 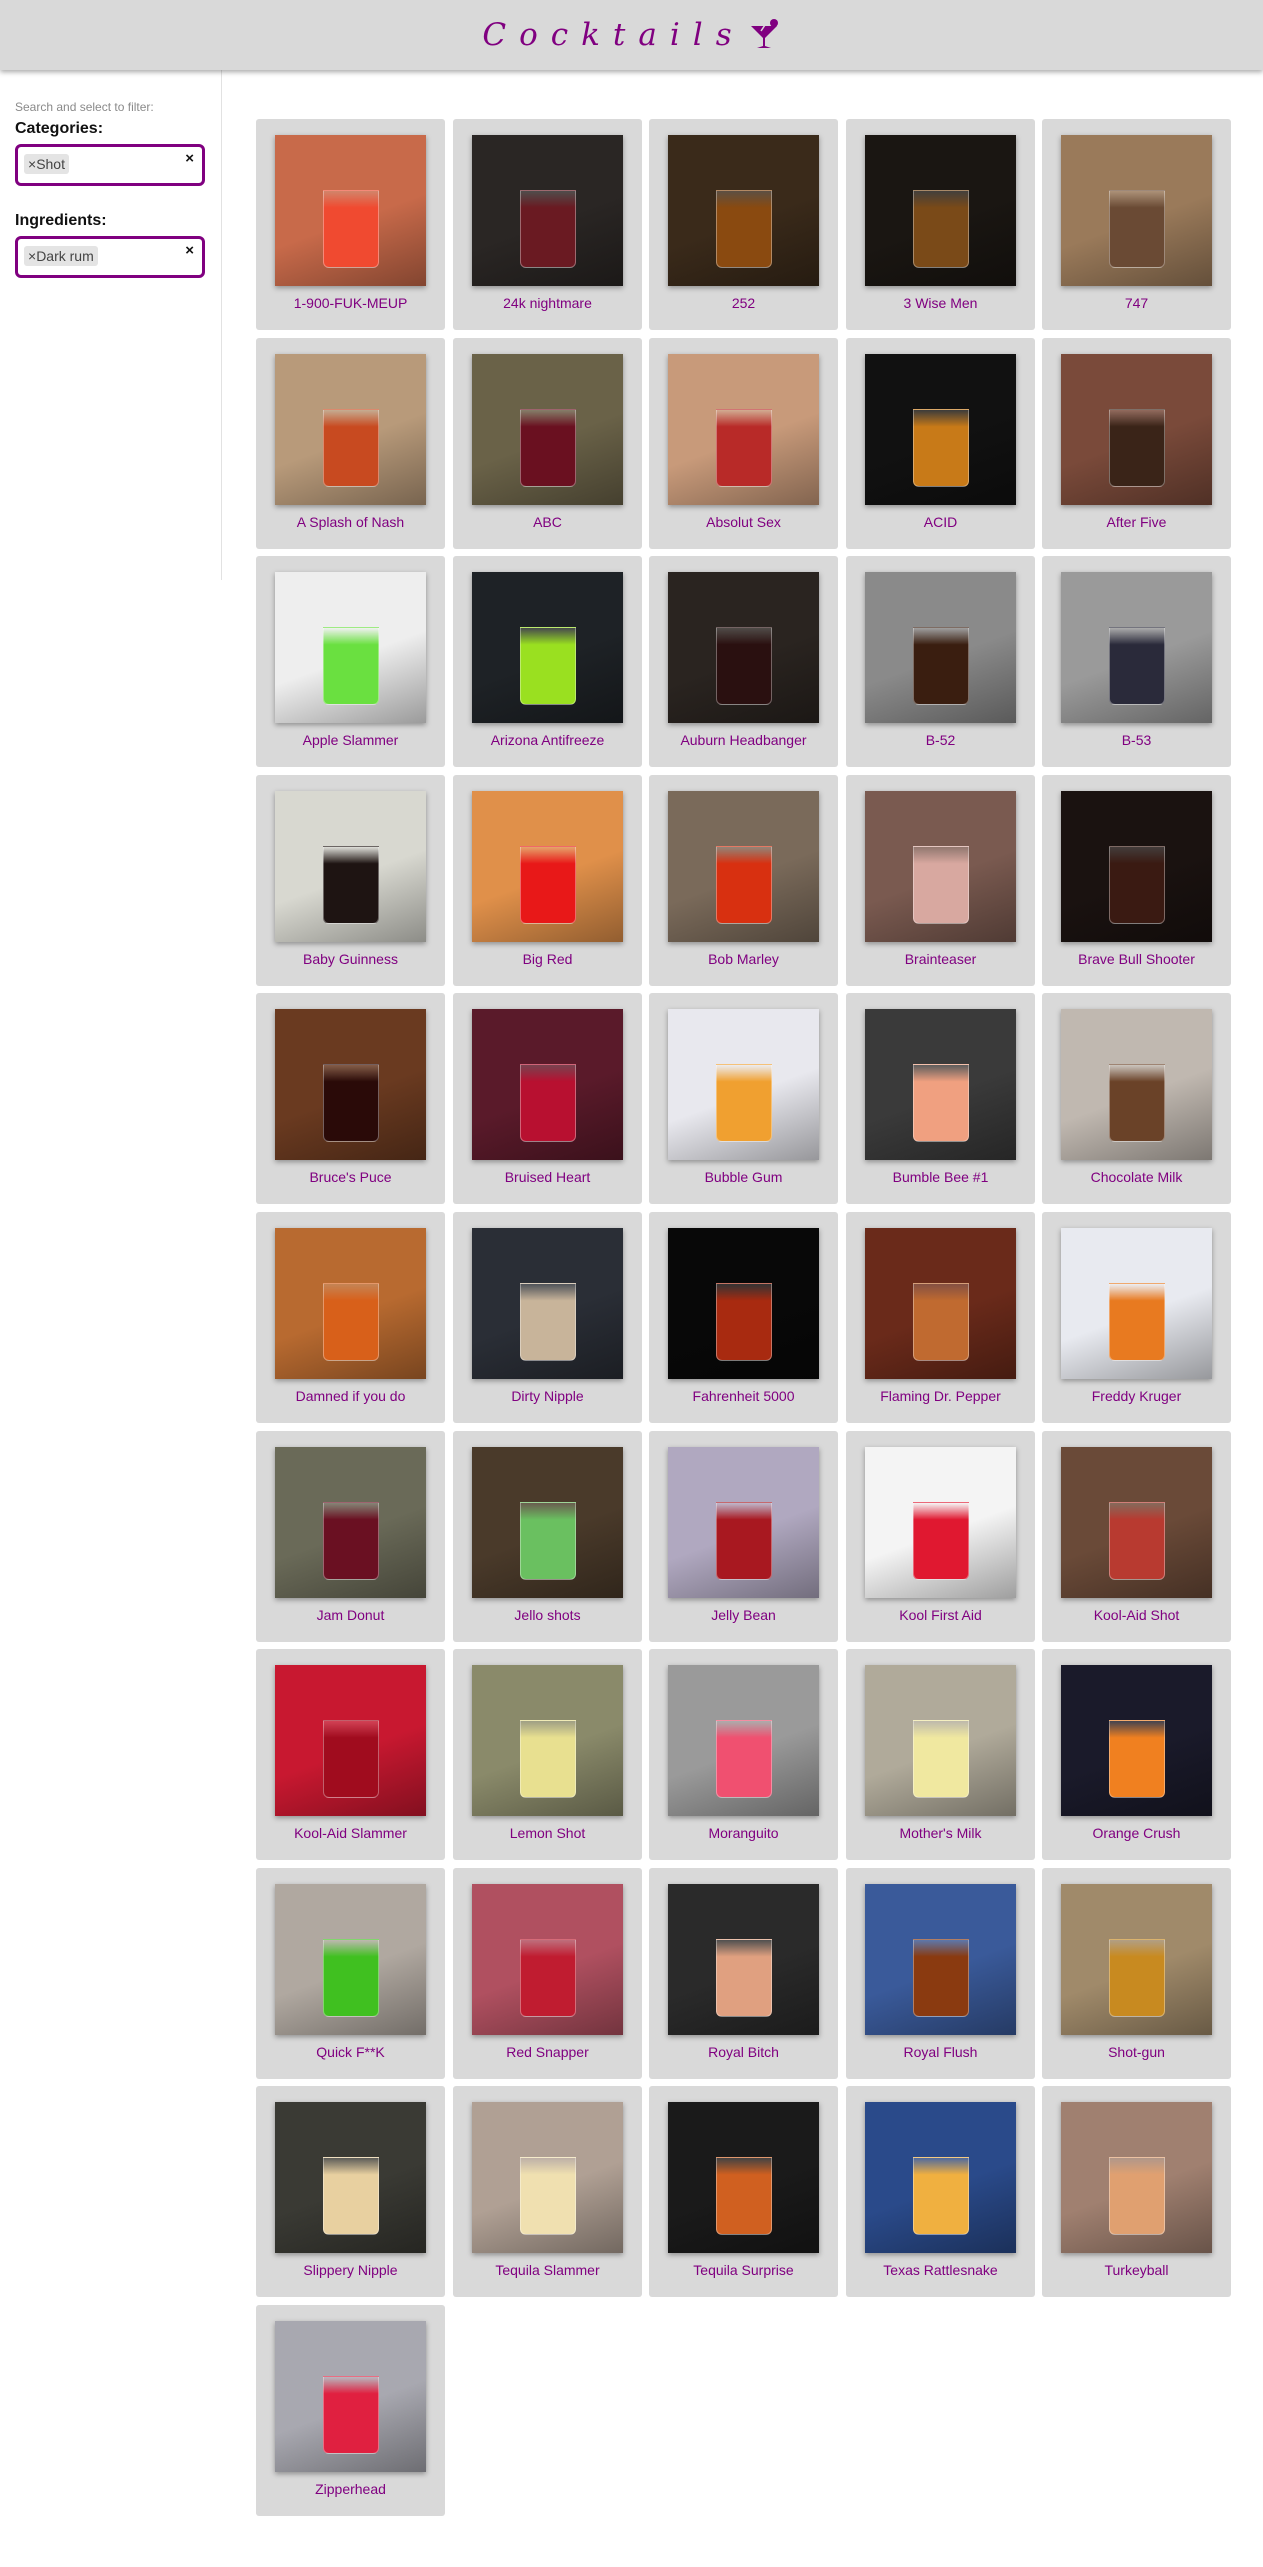 What do you see at coordinates (110, 165) in the screenshot?
I see `categories-select: ×Shot ×` at bounding box center [110, 165].